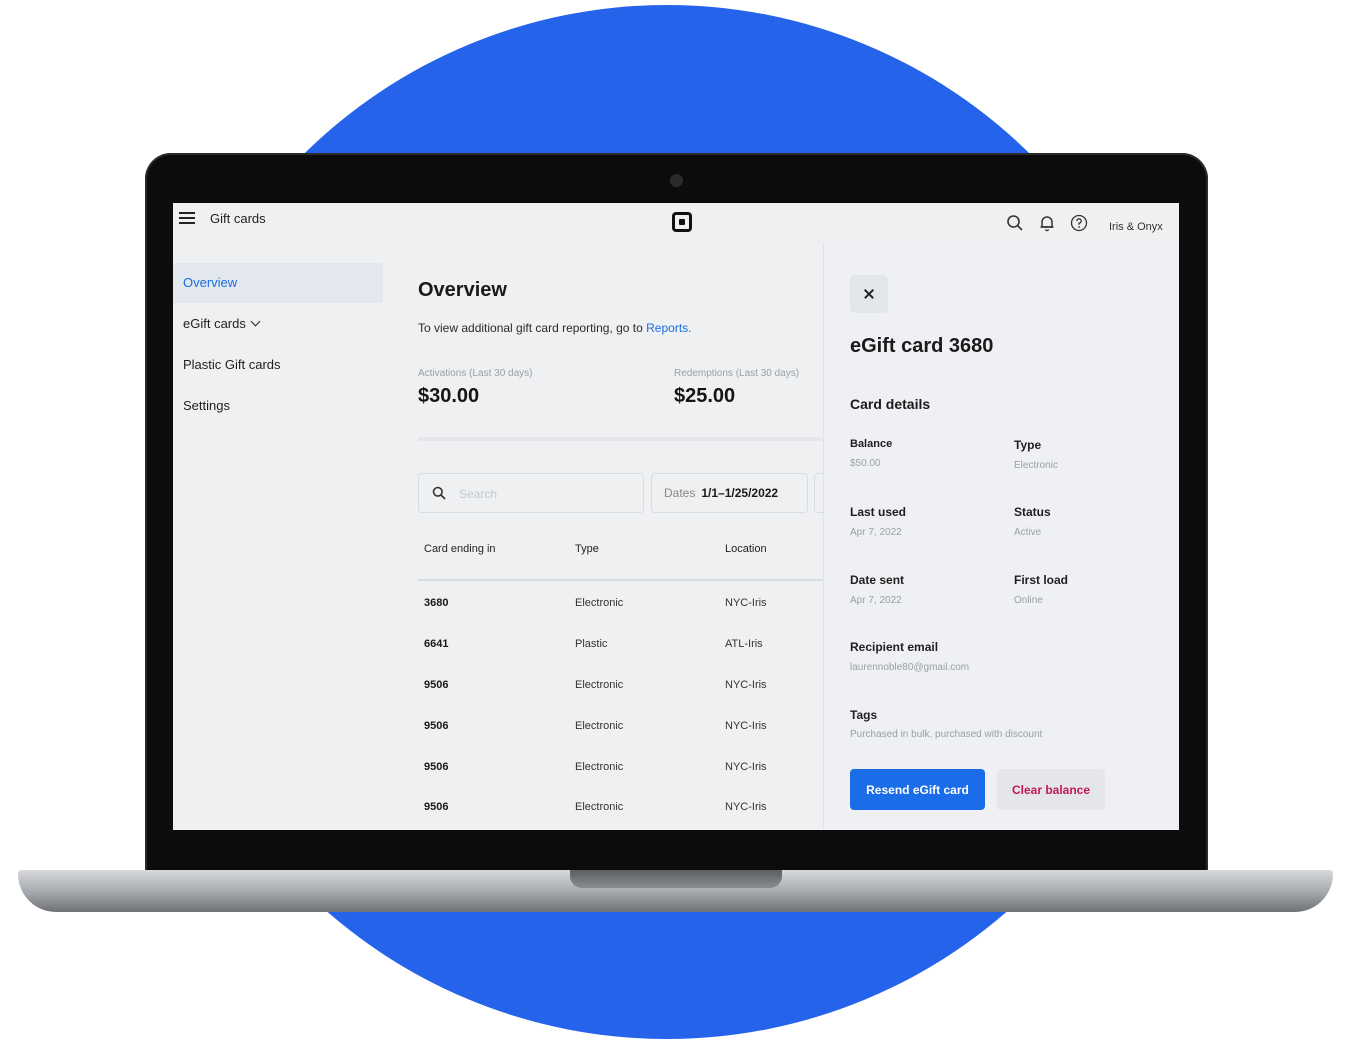 The image size is (1345, 1039). I want to click on recipient-email-value: laurennoble80@gmail.com, so click(910, 667).